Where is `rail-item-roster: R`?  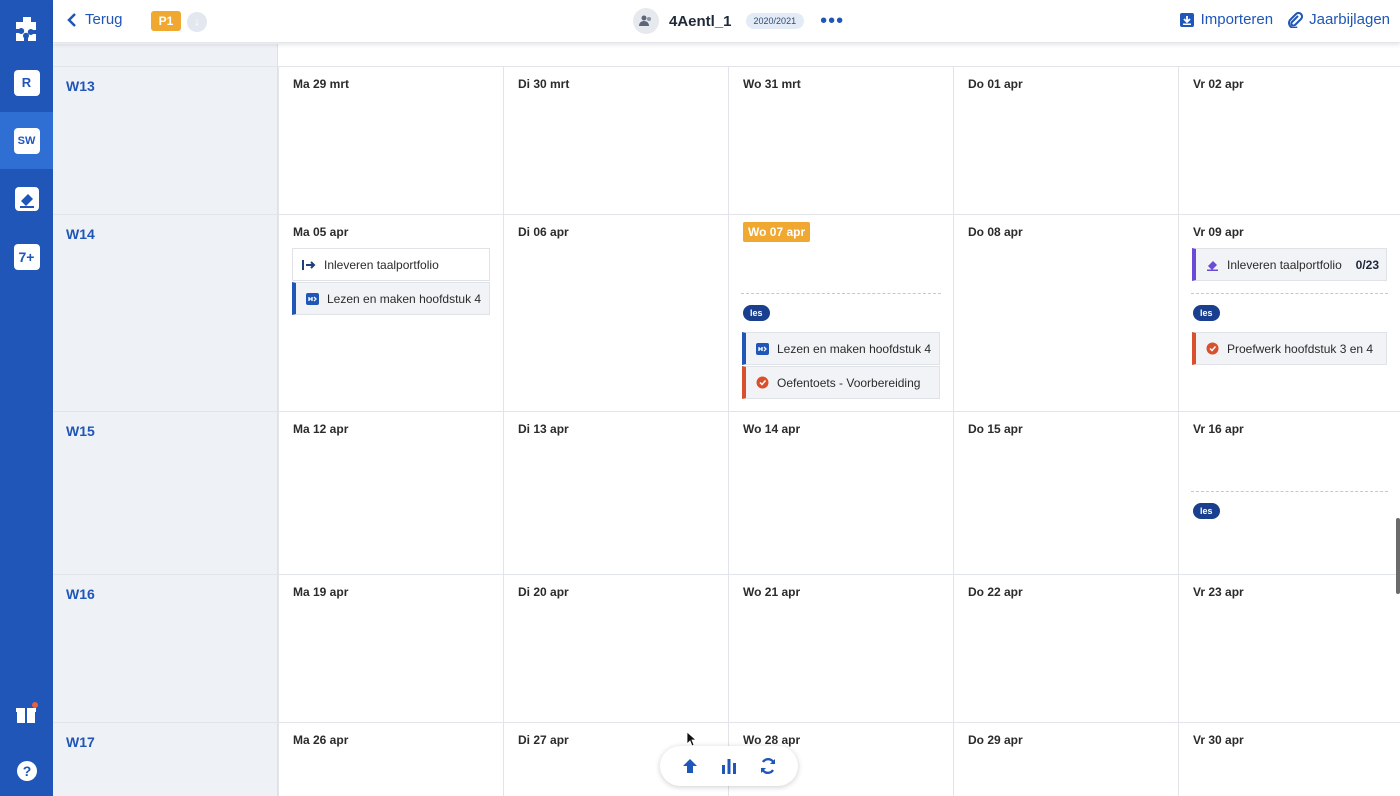
rail-item-roster: R is located at coordinates (26, 82).